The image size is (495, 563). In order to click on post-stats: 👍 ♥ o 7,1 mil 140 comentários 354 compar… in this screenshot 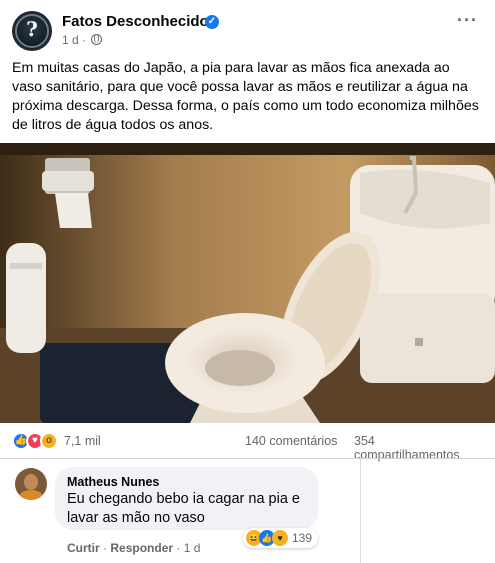, I will do `click(247, 446)`.